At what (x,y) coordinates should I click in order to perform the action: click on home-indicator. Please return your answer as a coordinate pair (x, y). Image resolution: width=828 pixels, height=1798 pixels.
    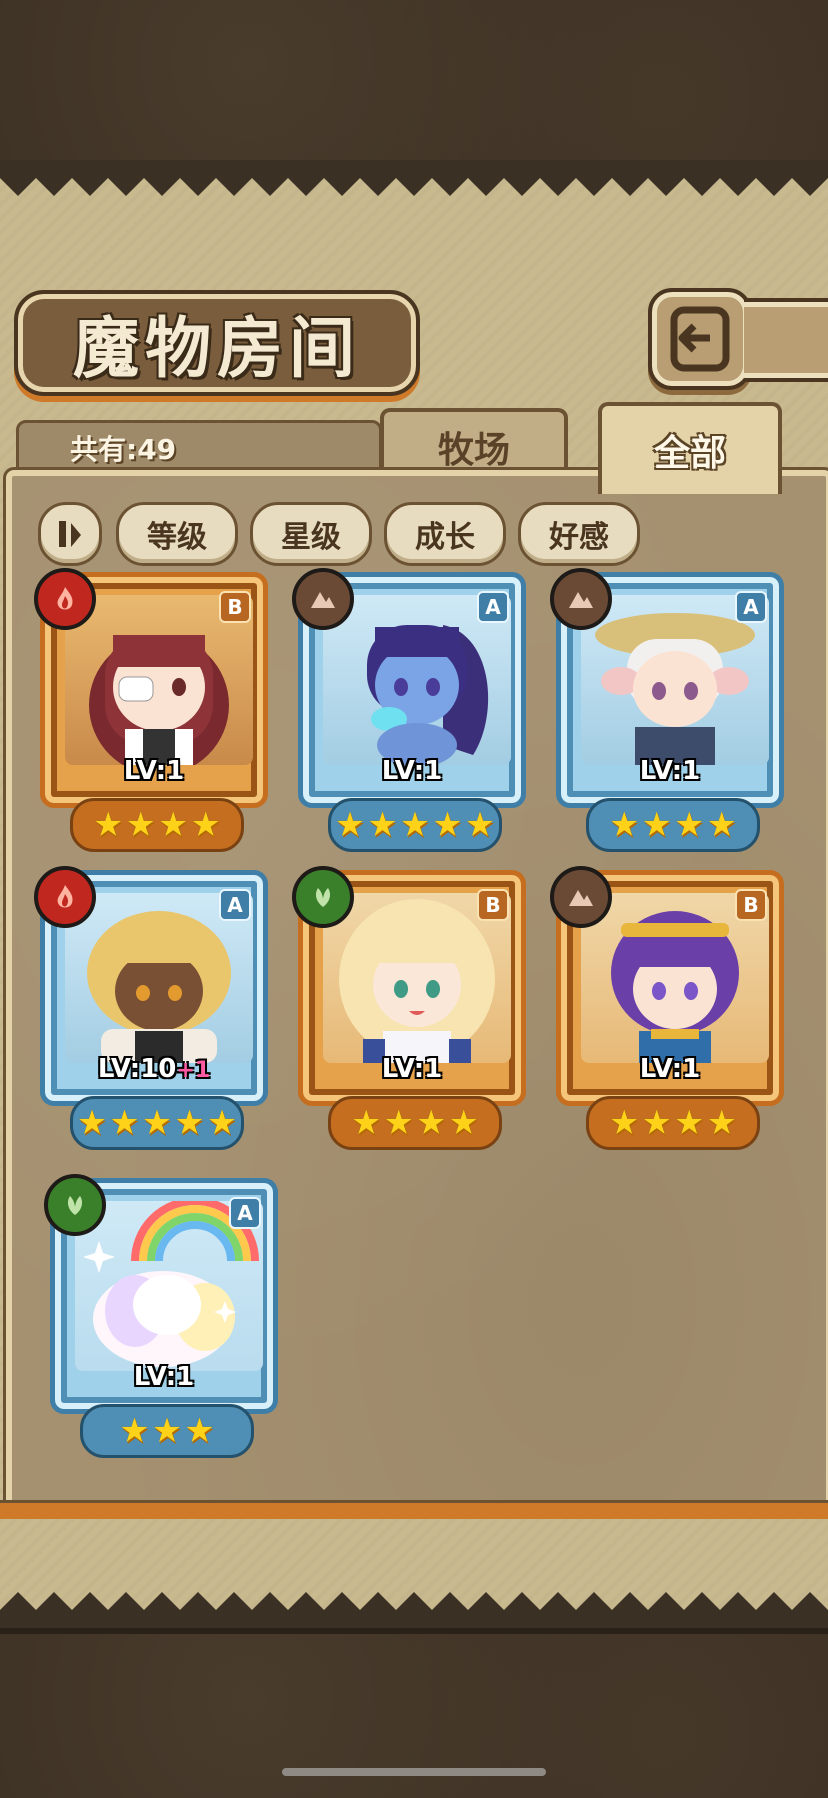
    Looking at the image, I should click on (414, 1772).